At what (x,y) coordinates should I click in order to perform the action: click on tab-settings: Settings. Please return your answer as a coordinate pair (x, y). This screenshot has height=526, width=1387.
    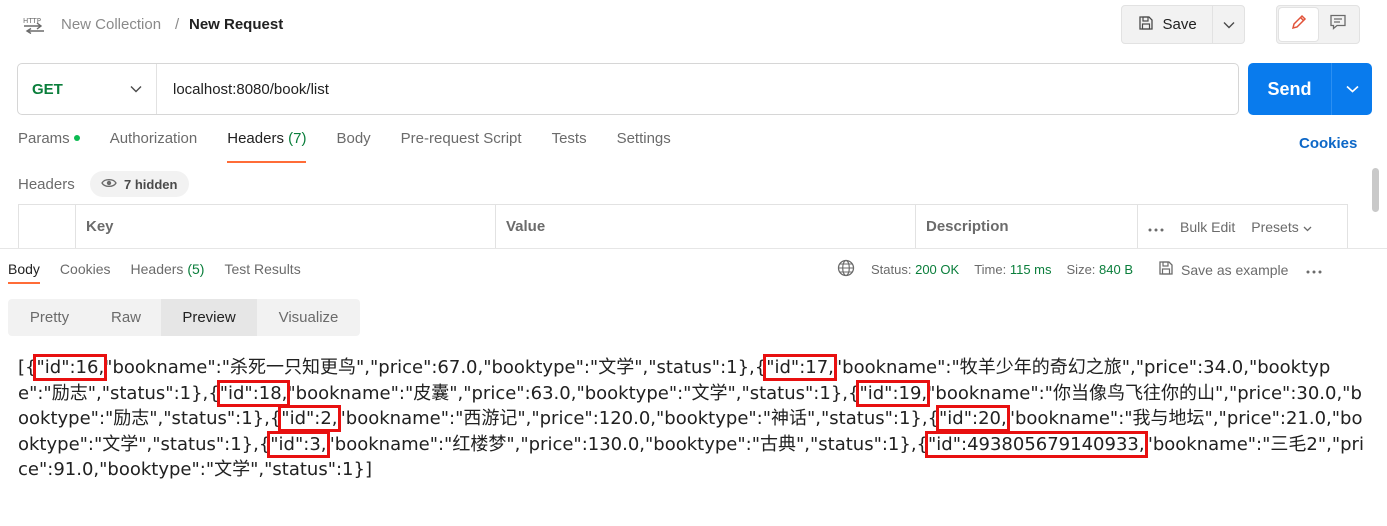
    Looking at the image, I should click on (644, 144).